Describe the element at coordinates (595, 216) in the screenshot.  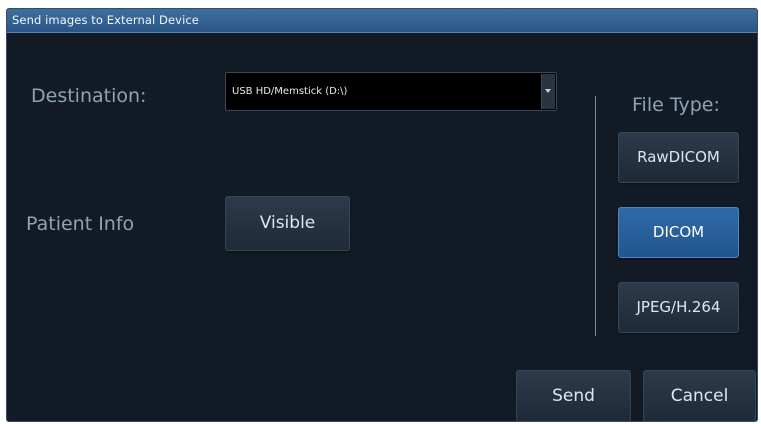
I see `vertical-divider` at that location.